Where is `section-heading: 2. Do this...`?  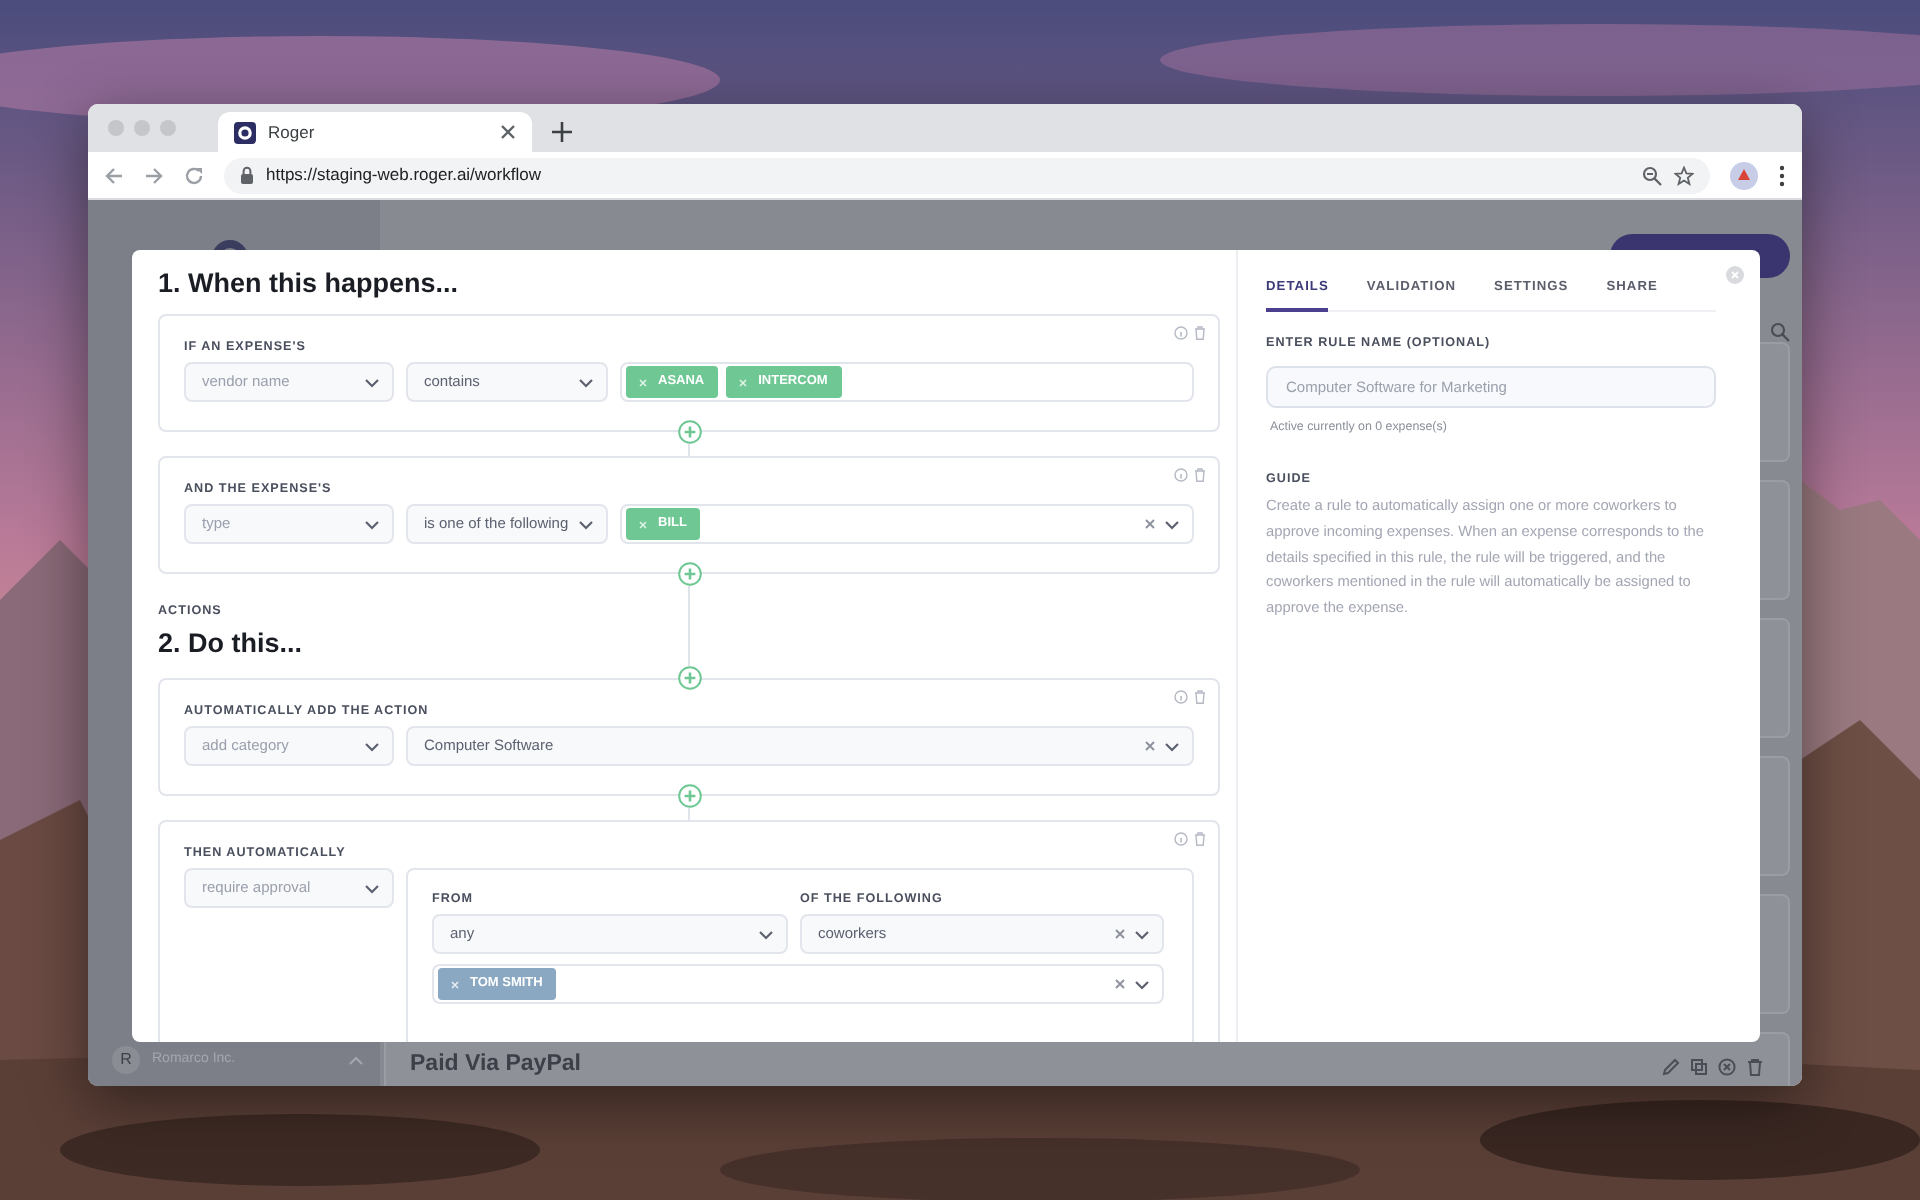 section-heading: 2. Do this... is located at coordinates (231, 644).